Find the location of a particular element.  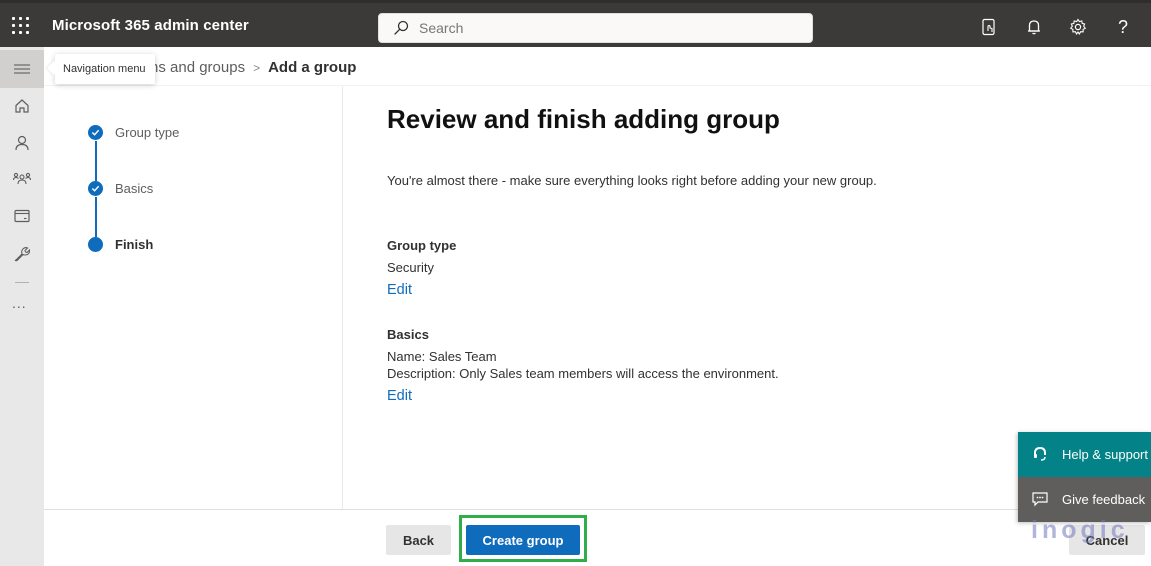

app-launcher-icon is located at coordinates (21, 26).